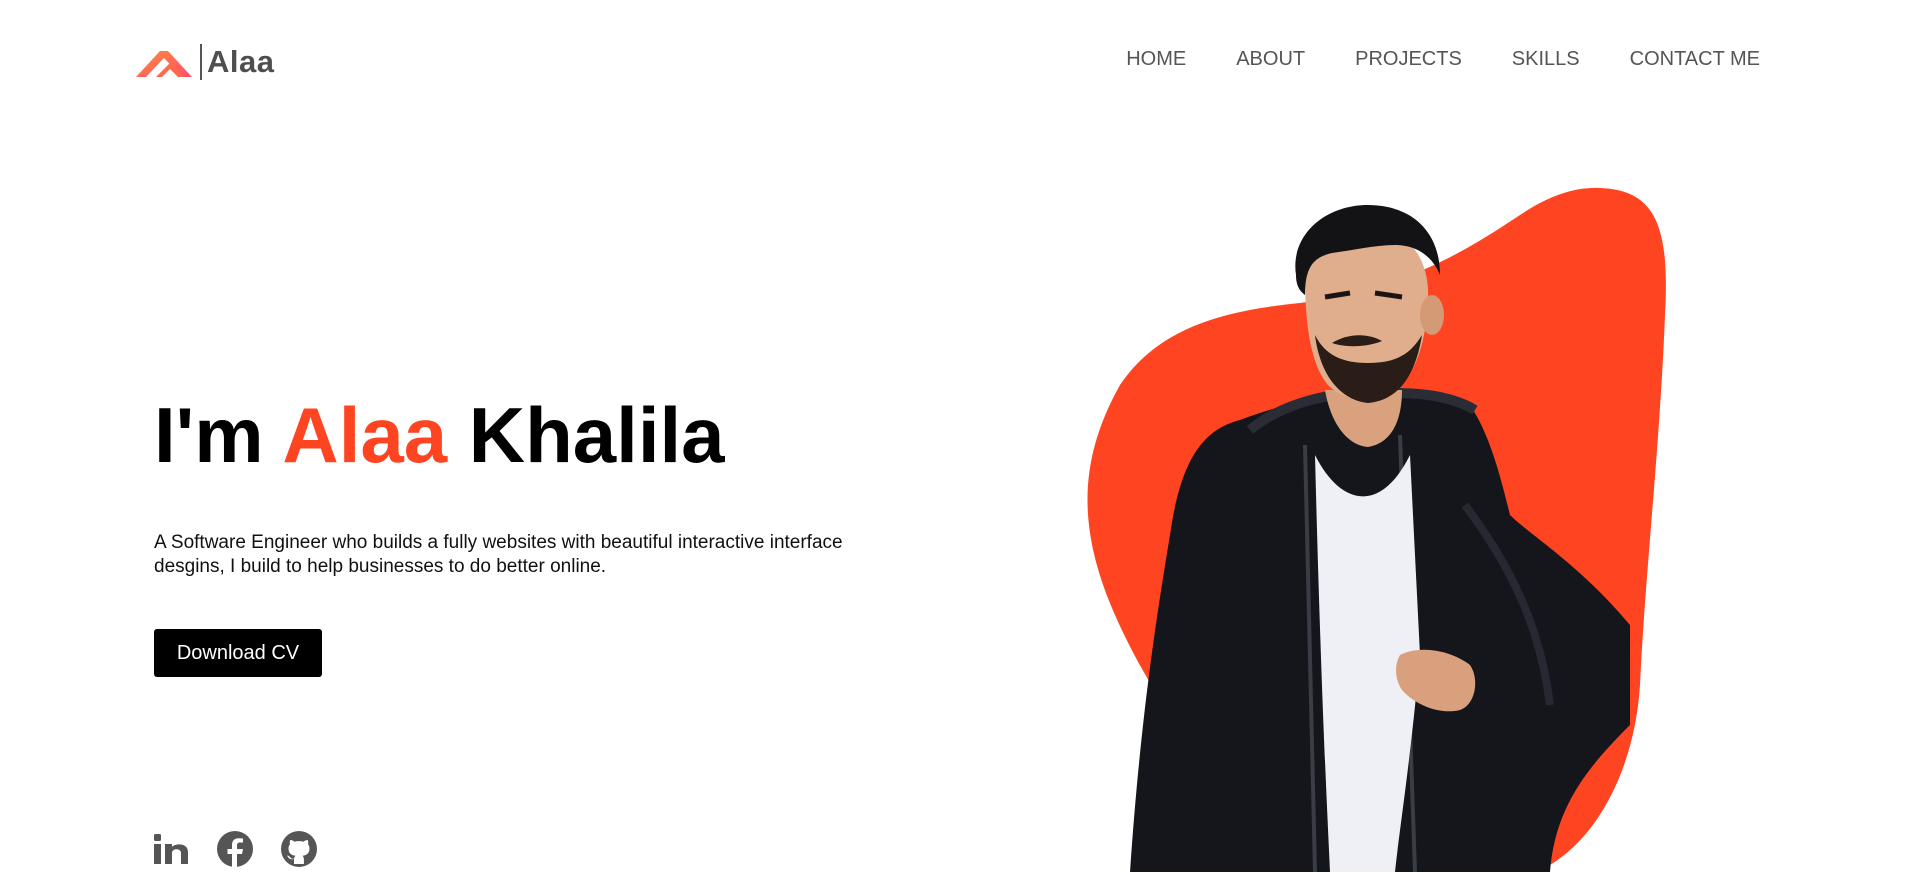 This screenshot has width=1920, height=873. Describe the element at coordinates (586, 435) in the screenshot. I see `hero-title-suffix: Khalila` at that location.